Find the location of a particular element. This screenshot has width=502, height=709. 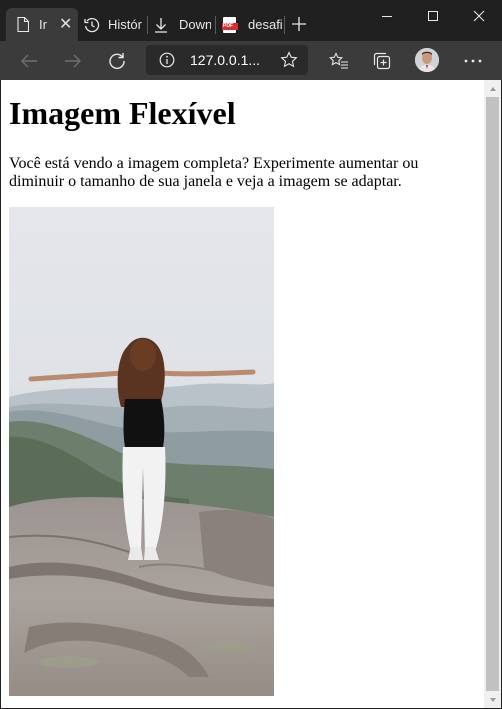

close-tab-icon: ✕ is located at coordinates (65, 24).